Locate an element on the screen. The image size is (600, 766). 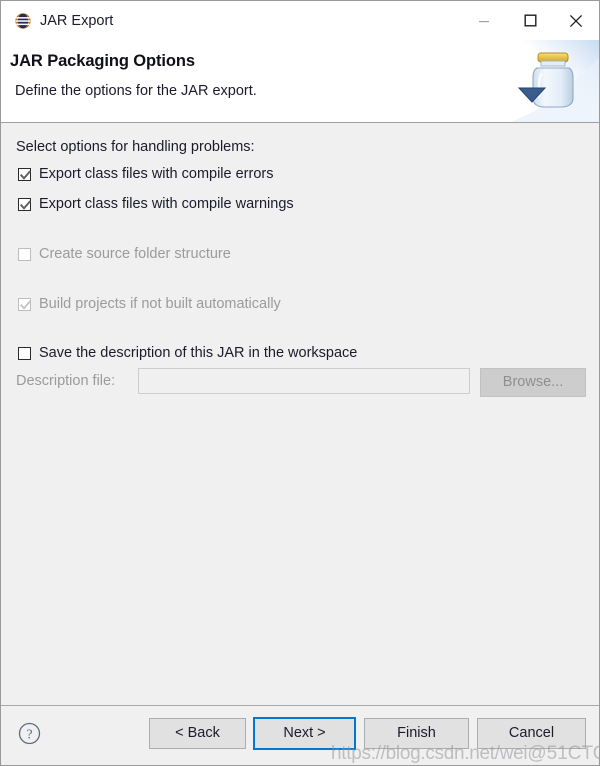
jar-with-arrow-icon is located at coordinates (555, 81).